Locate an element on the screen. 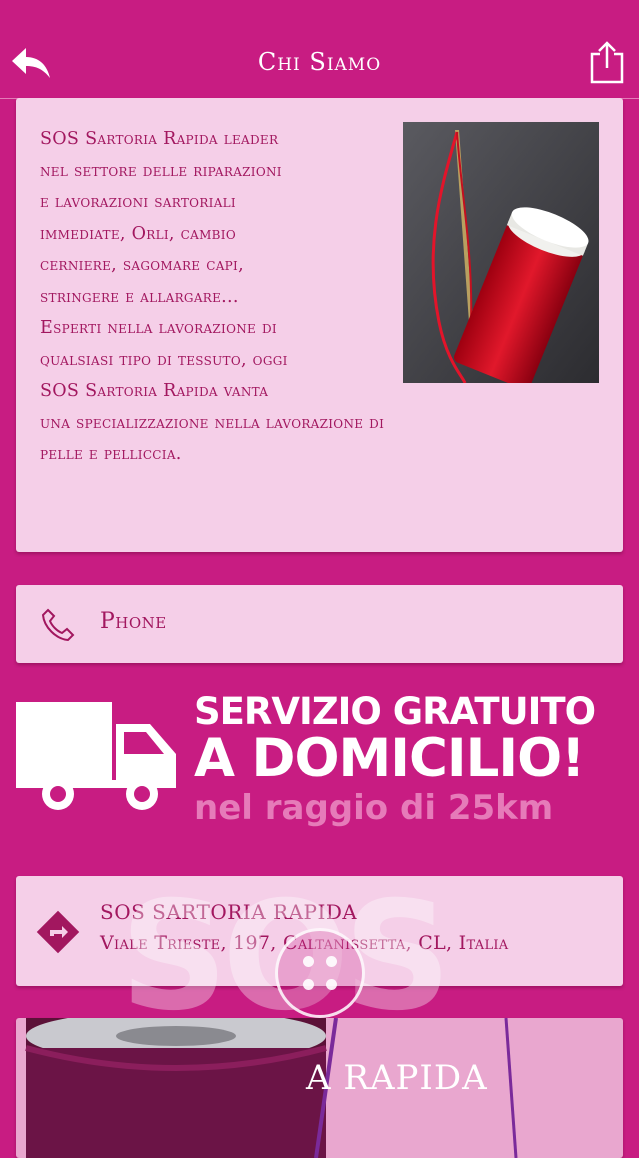  bottom-promo-card: A RAPIDA is located at coordinates (319, 1088).